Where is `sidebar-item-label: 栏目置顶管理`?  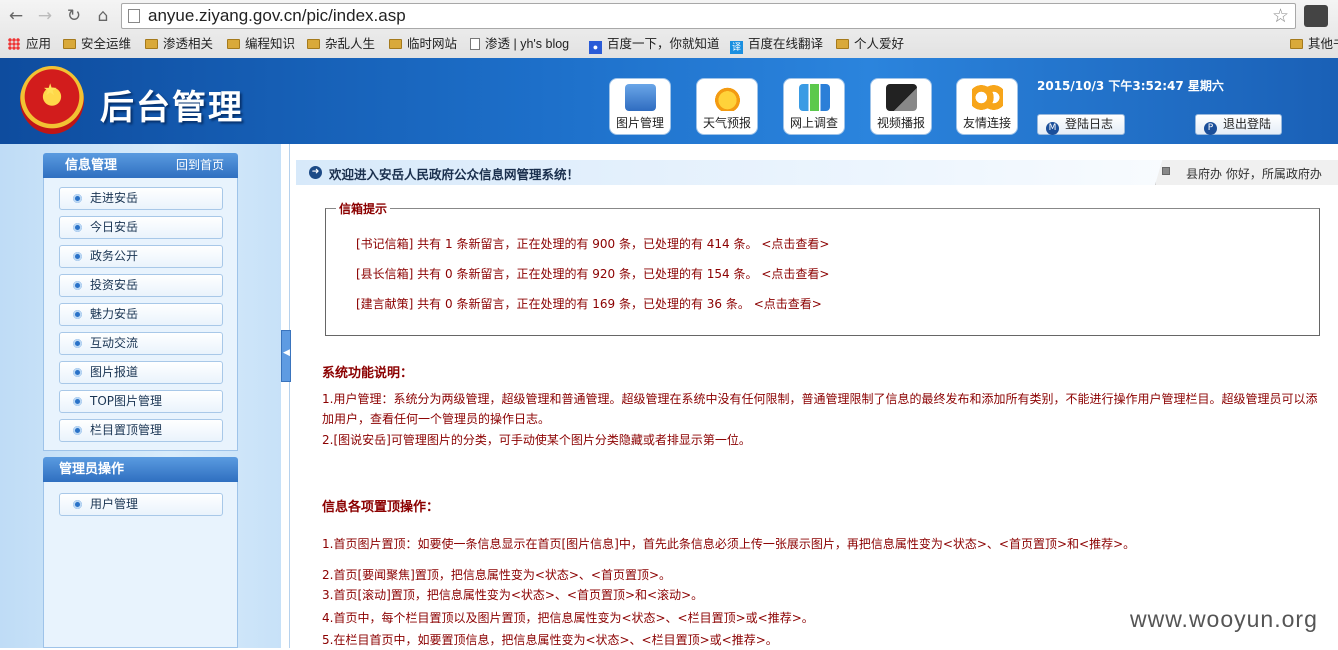
sidebar-item-label: 栏目置顶管理 is located at coordinates (126, 430).